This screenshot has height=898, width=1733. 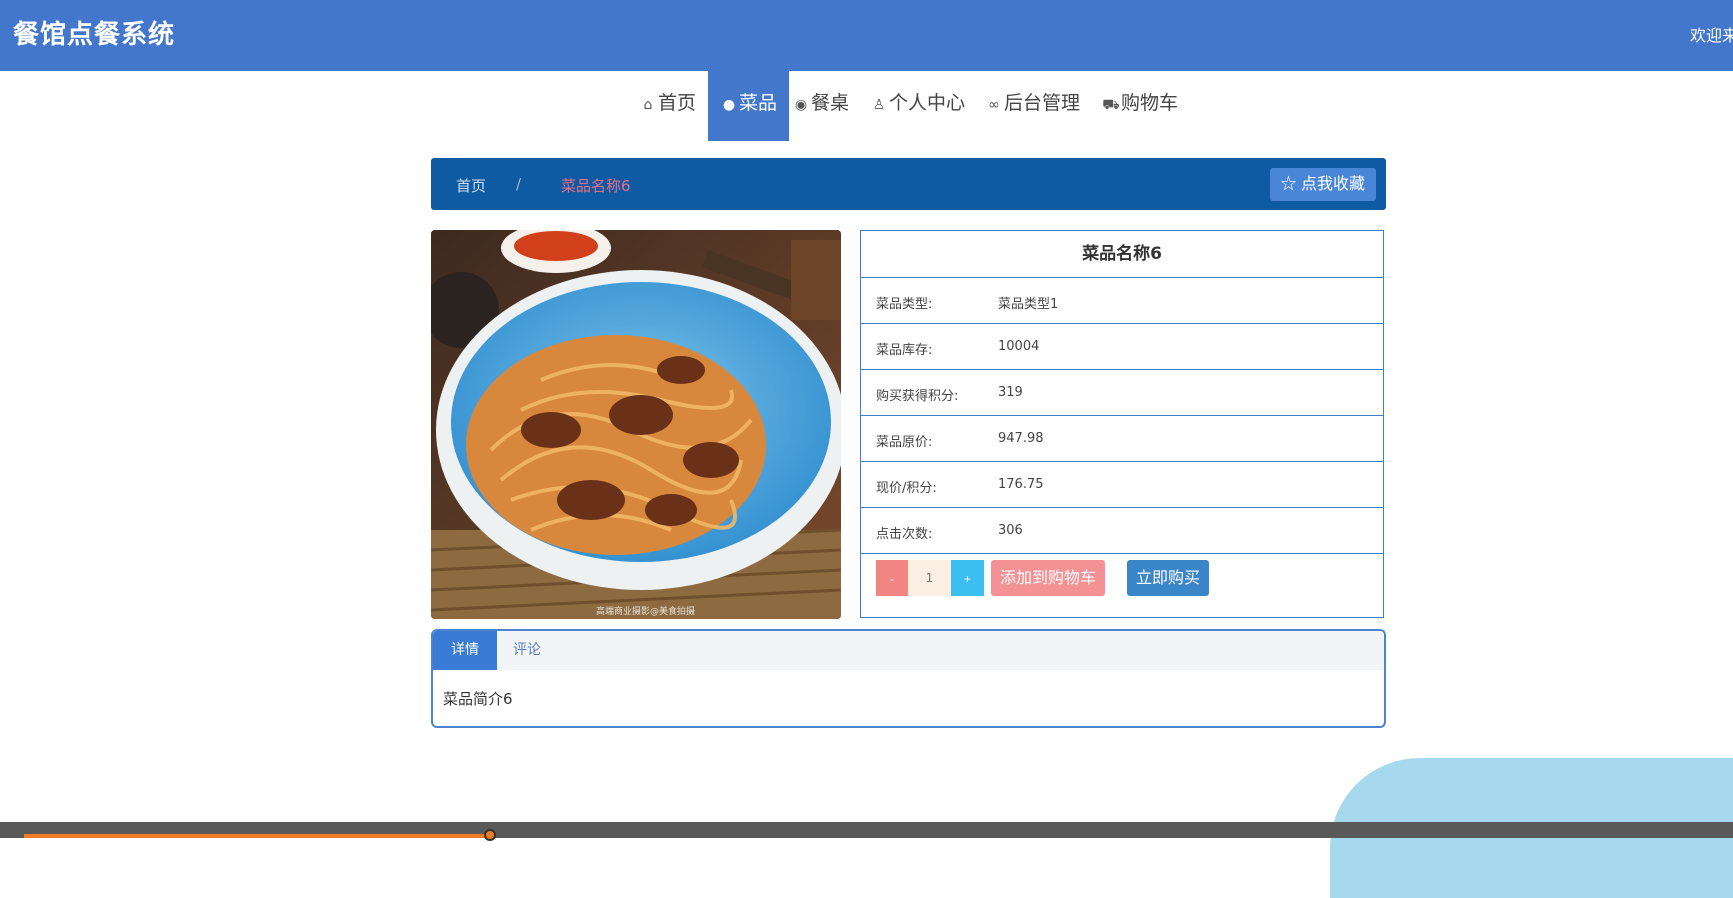 What do you see at coordinates (1021, 438) in the screenshot?
I see `field-value: 947.98` at bounding box center [1021, 438].